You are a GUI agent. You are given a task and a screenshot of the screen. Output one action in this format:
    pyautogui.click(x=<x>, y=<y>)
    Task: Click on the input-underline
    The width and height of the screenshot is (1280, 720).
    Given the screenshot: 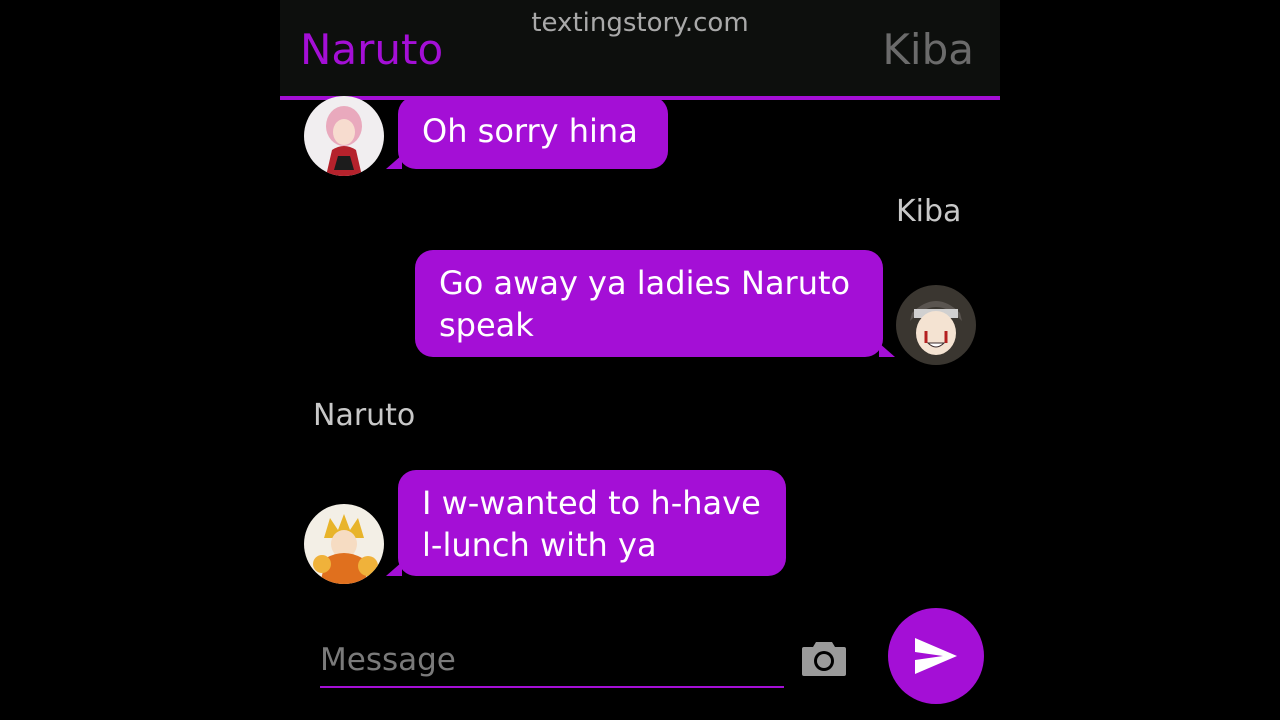 What is the action you would take?
    pyautogui.click(x=552, y=687)
    